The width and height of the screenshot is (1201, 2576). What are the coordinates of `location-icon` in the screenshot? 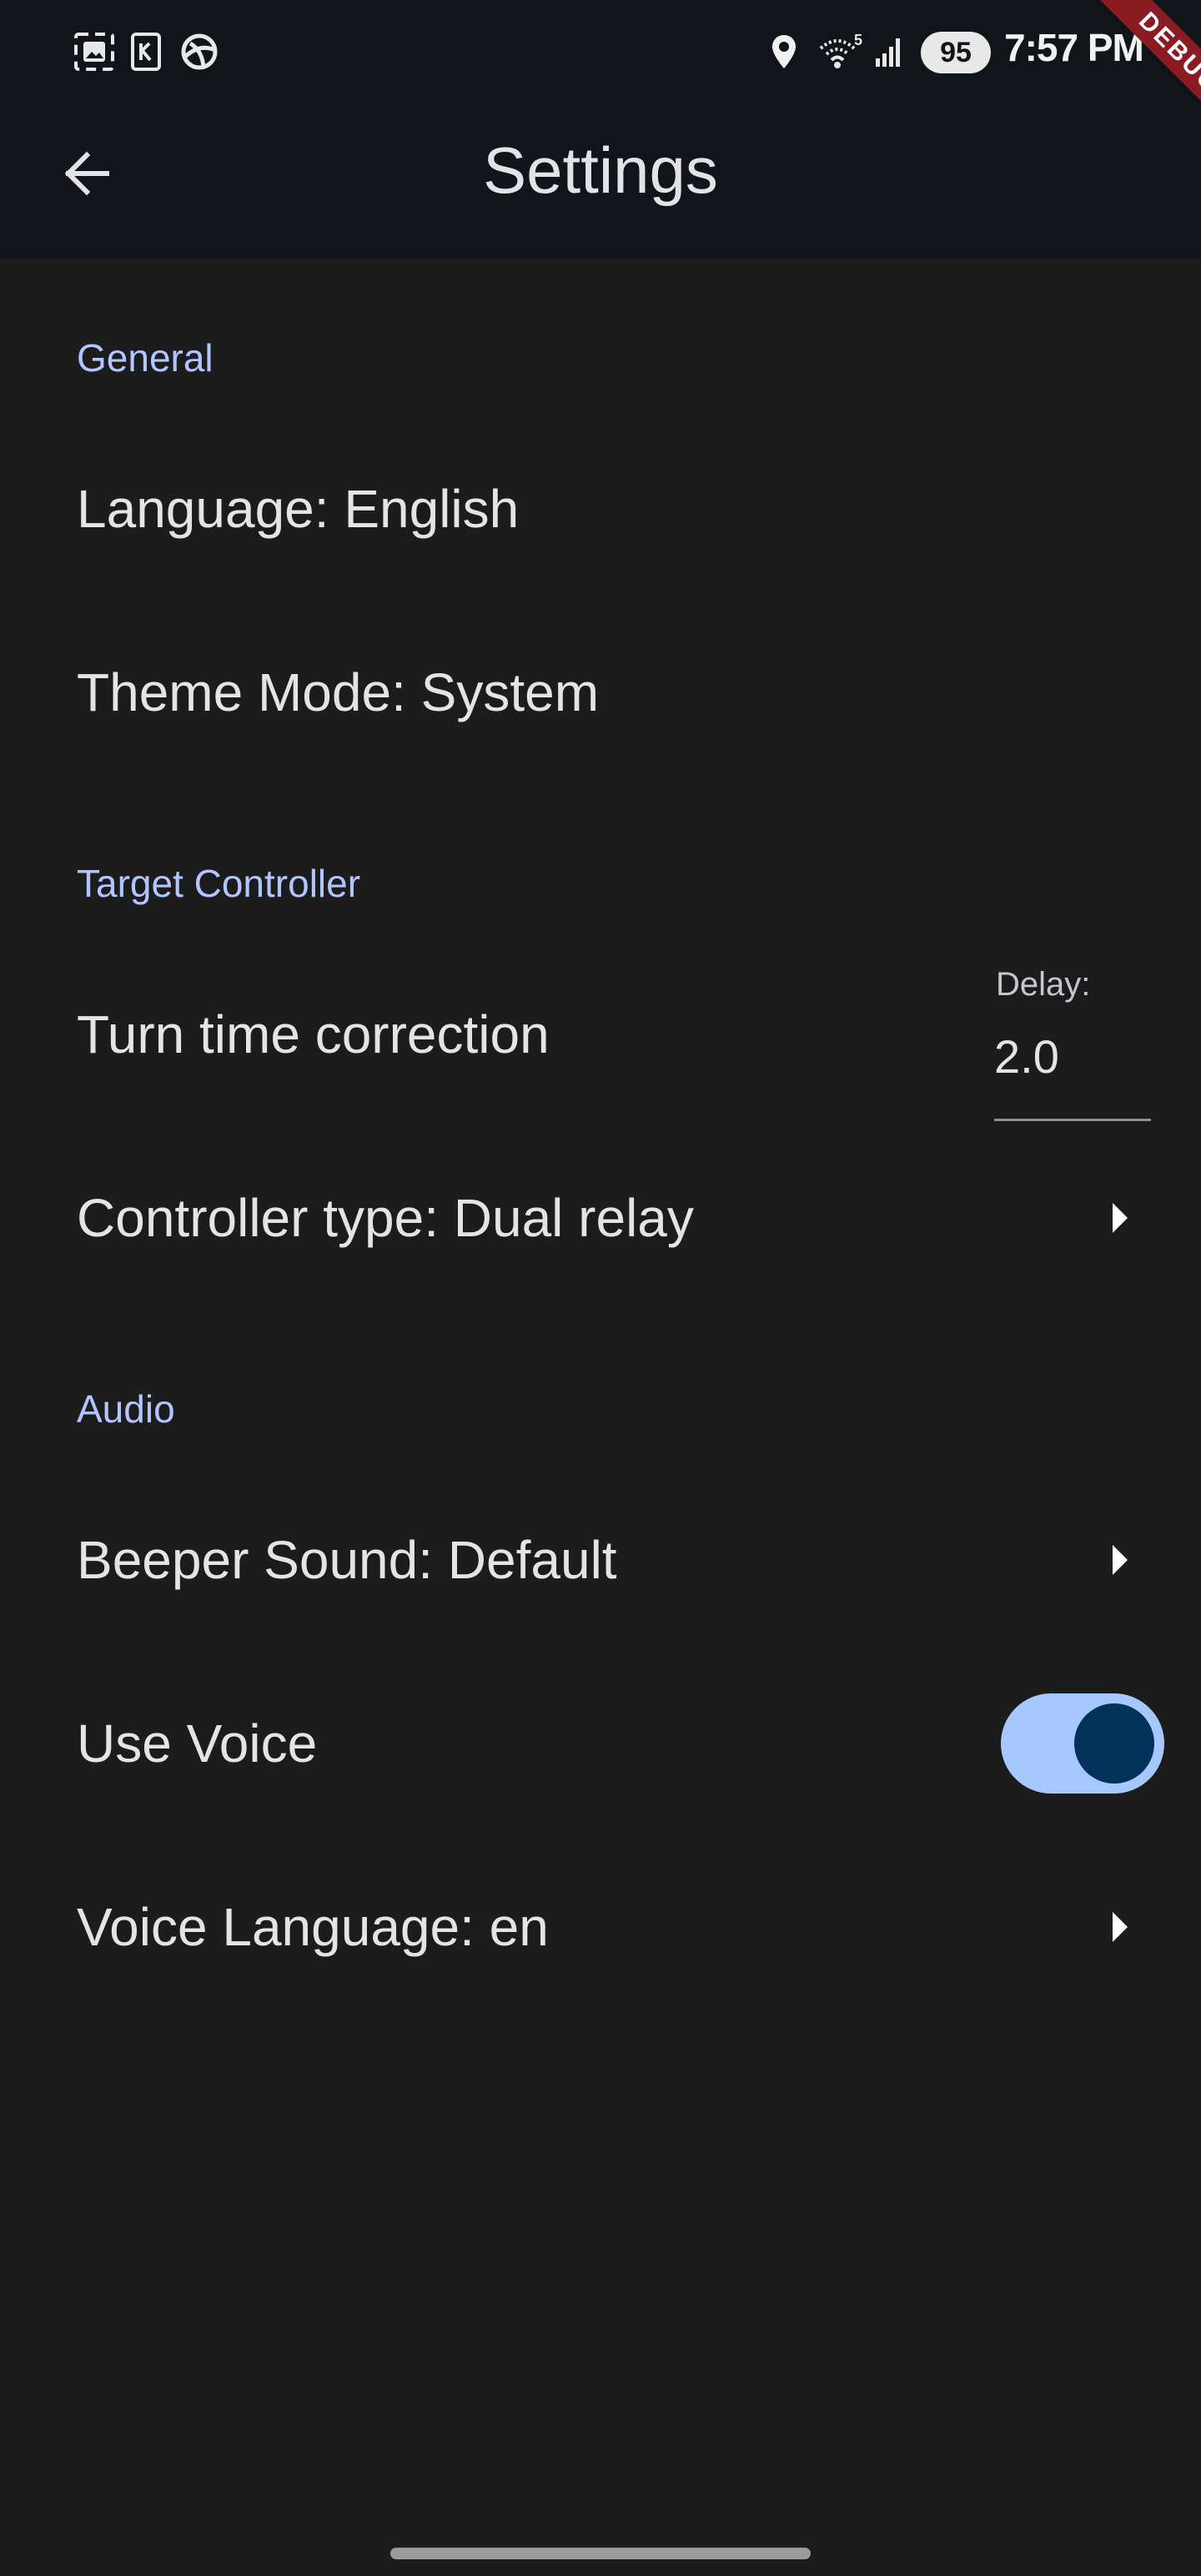 It's located at (784, 51).